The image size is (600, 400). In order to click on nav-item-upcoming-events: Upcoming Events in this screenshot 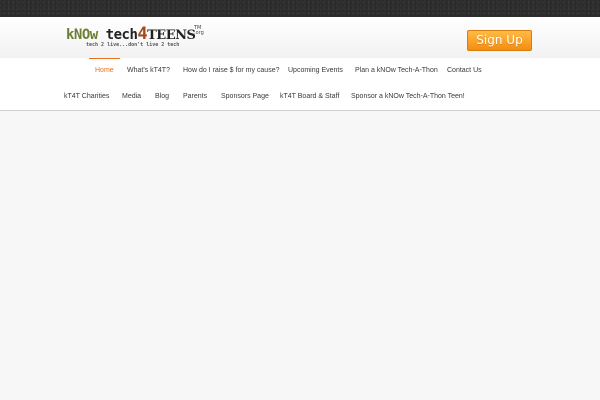, I will do `click(315, 71)`.